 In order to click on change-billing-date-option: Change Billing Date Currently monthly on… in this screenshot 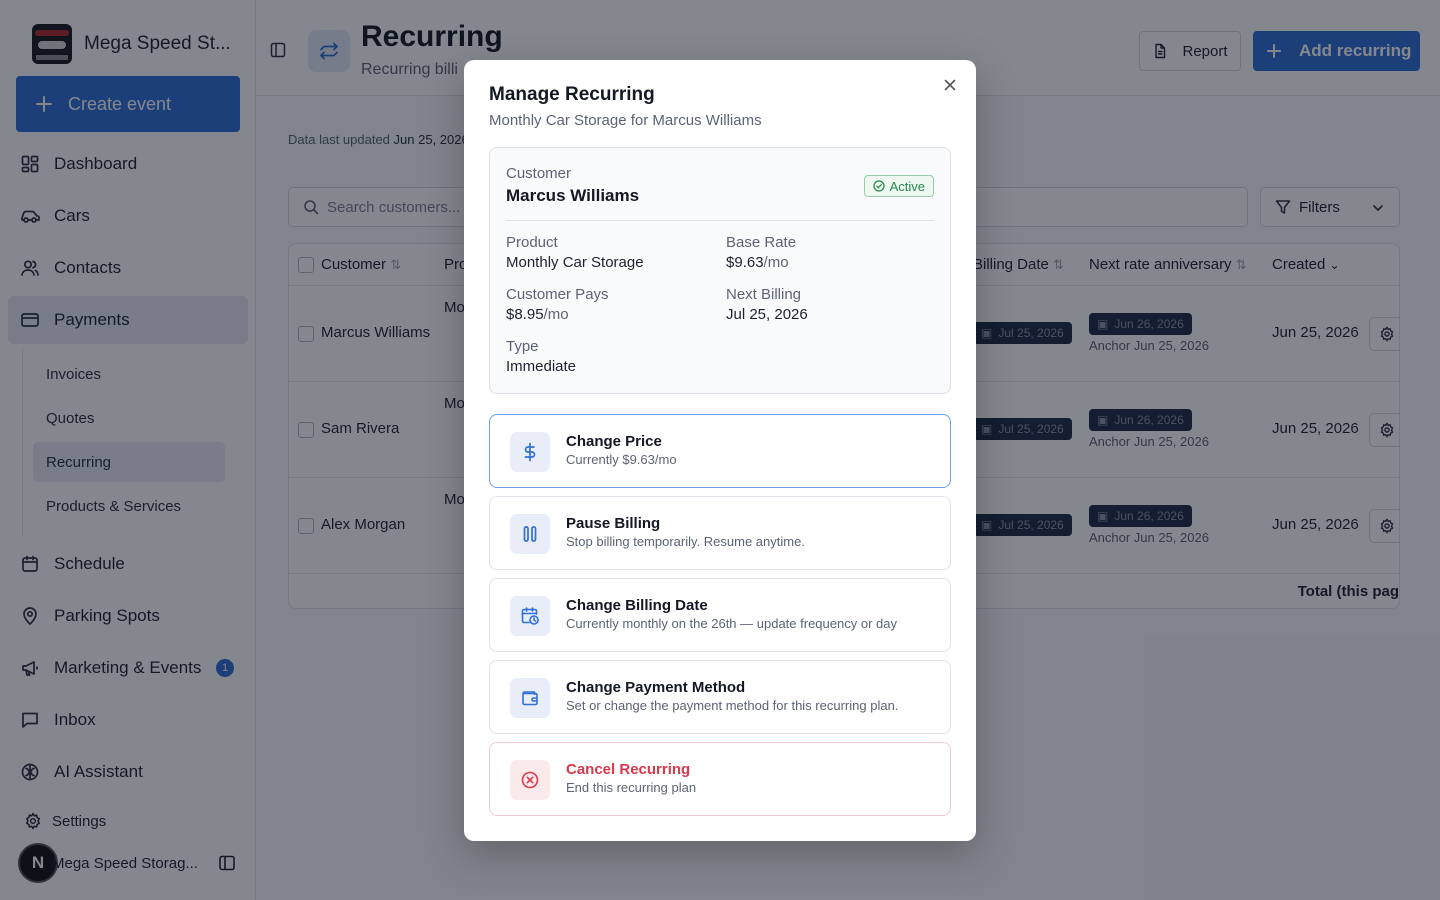, I will do `click(720, 615)`.